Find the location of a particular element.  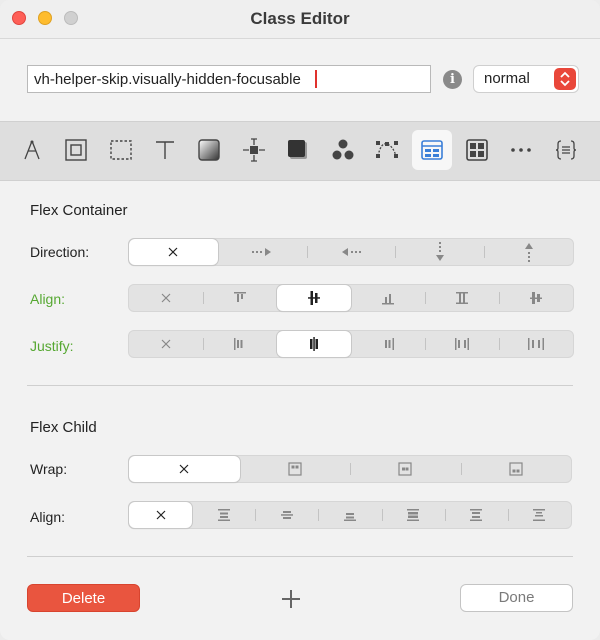

style-toolbar is located at coordinates (300, 151).